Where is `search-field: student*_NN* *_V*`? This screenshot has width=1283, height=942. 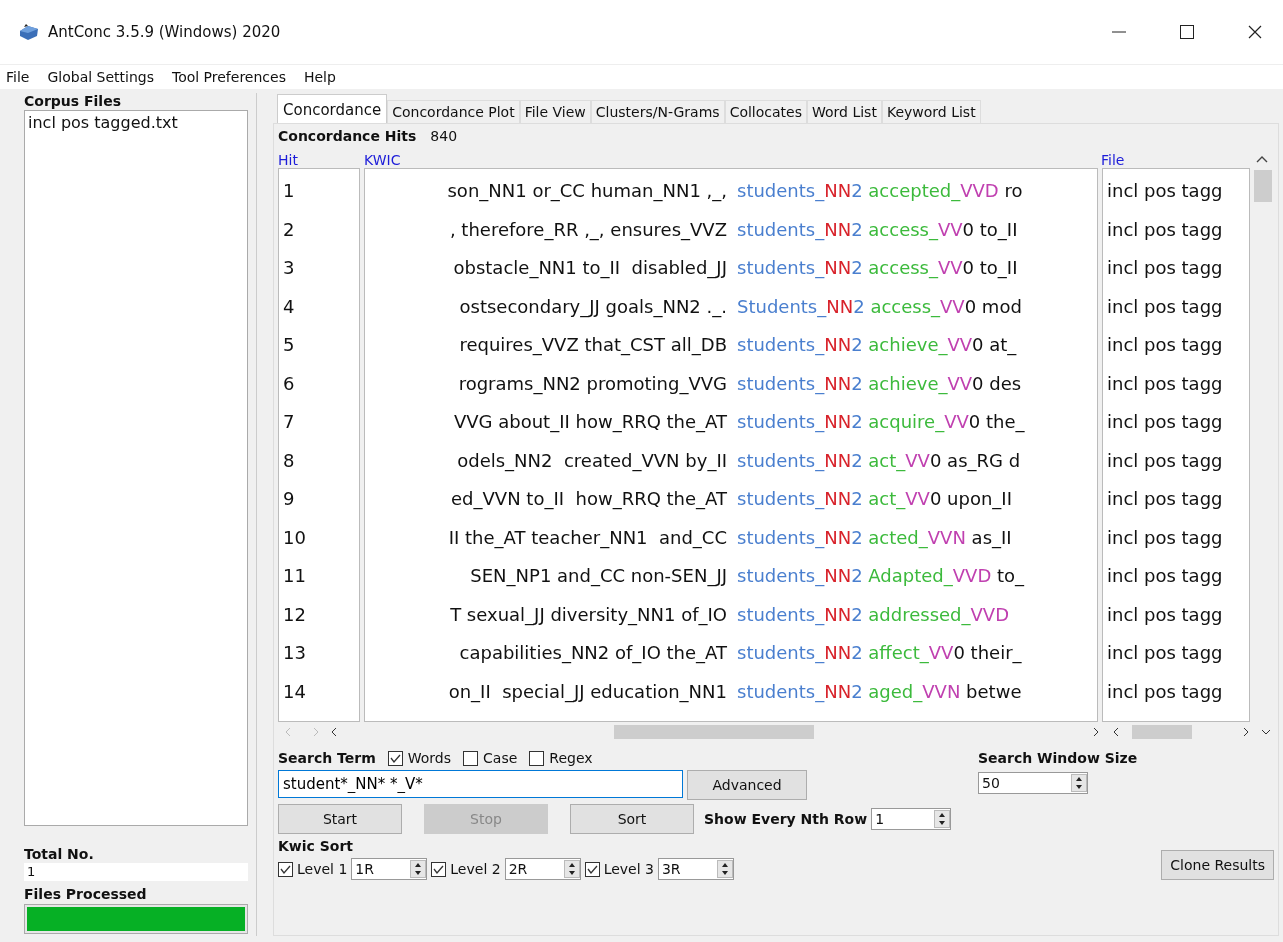 search-field: student*_NN* *_V* is located at coordinates (480, 784).